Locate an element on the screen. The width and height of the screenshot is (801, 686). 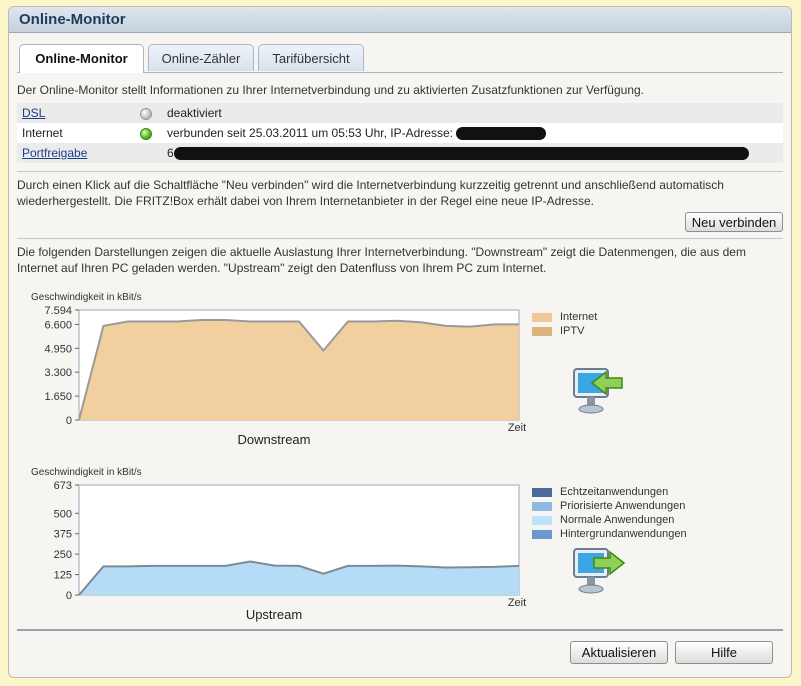
portfreigabe-link: Portfreigabe is located at coordinates (54, 153).